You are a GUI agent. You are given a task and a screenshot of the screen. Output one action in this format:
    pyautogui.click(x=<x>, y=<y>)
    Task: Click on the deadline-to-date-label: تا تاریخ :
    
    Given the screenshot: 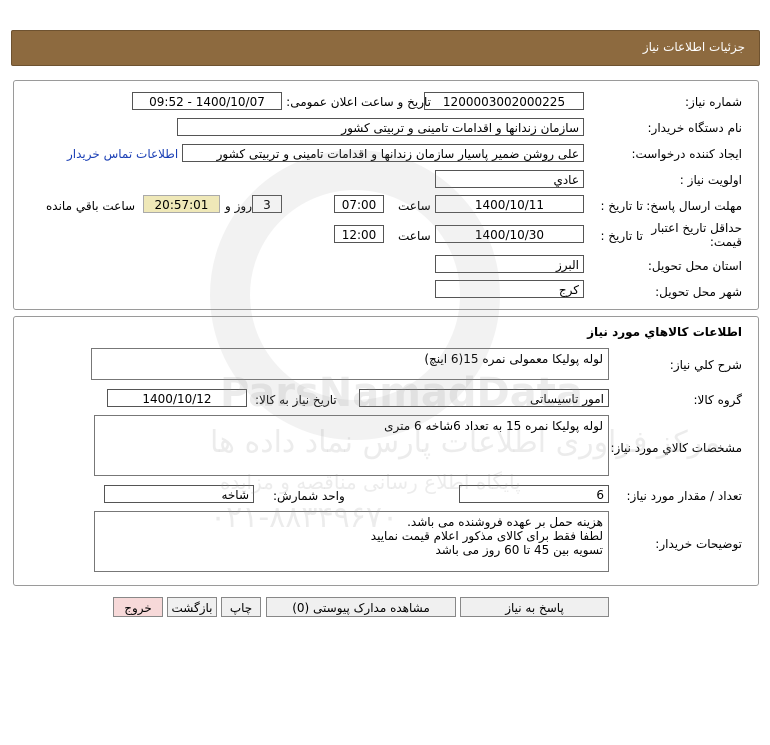 What is the action you would take?
    pyautogui.click(x=621, y=206)
    